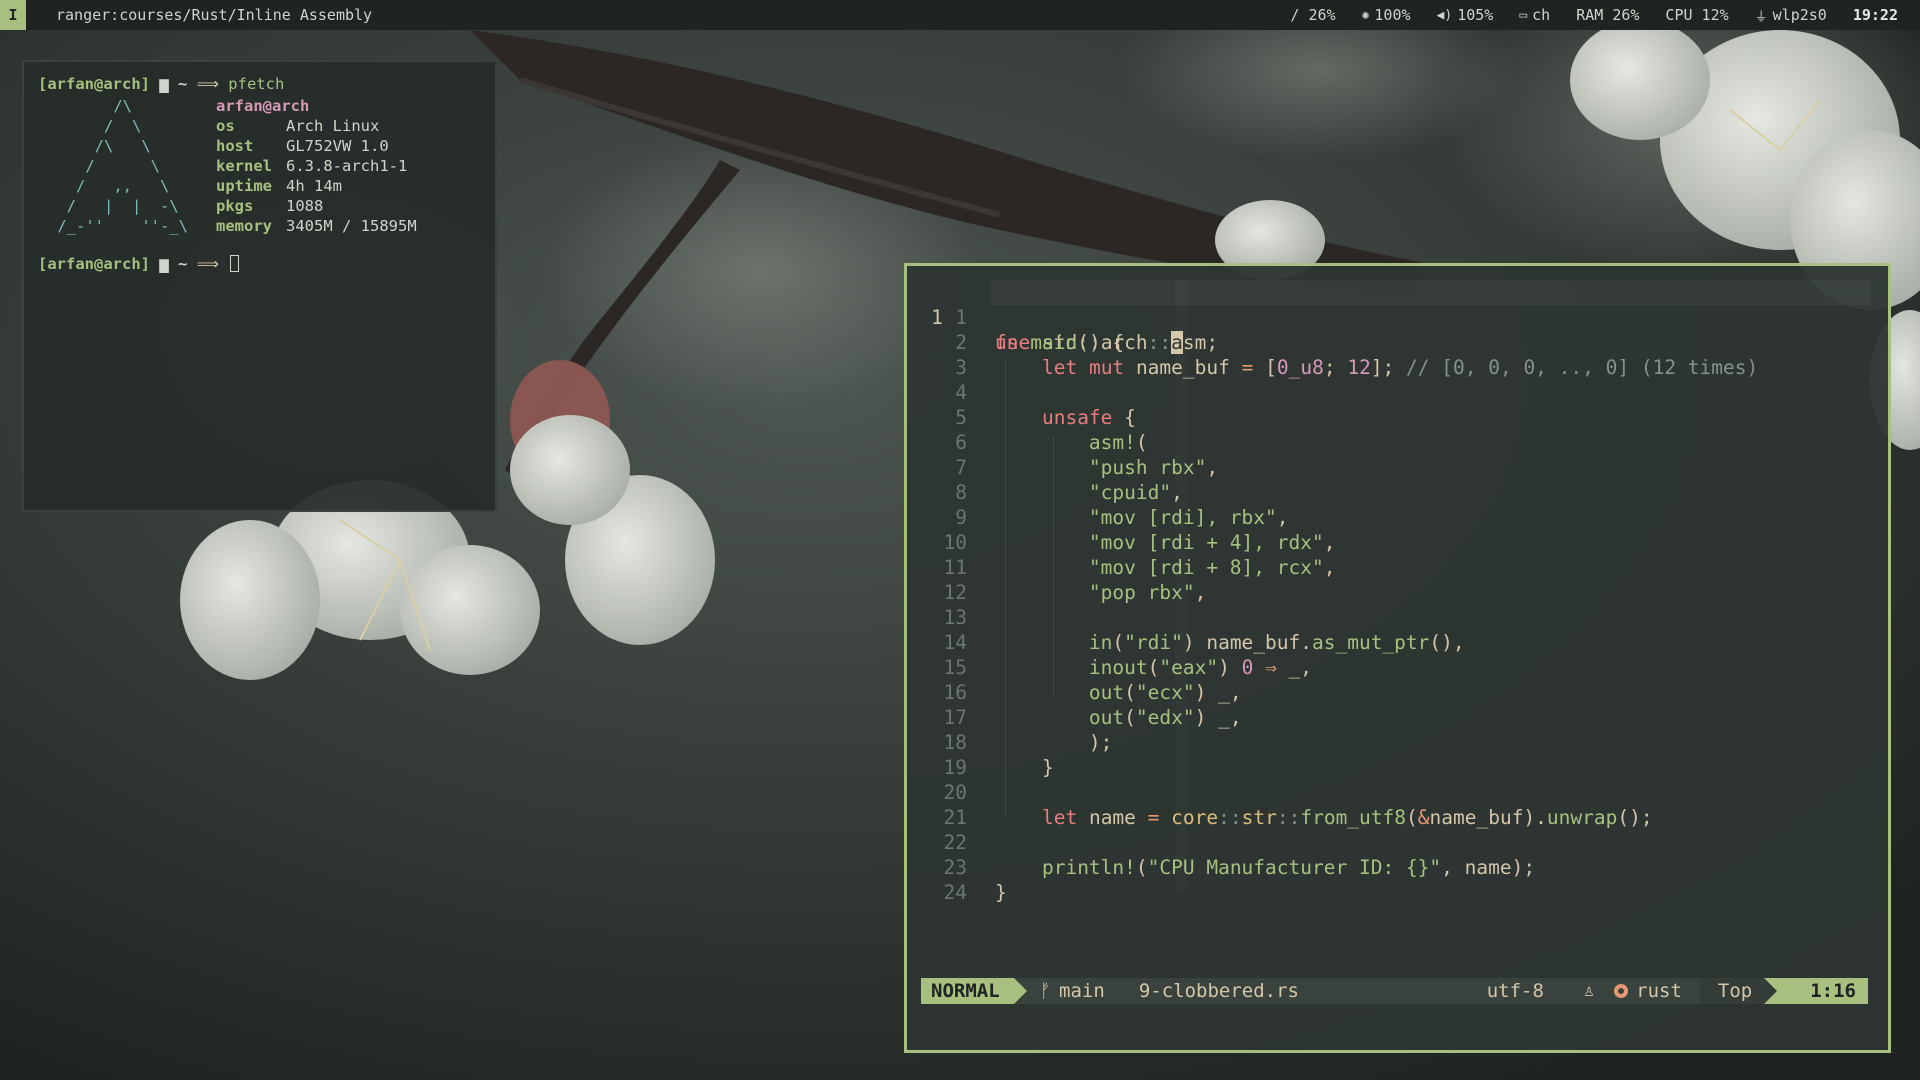  What do you see at coordinates (94, 84) in the screenshot?
I see `prompt-user: [arfan@arch]` at bounding box center [94, 84].